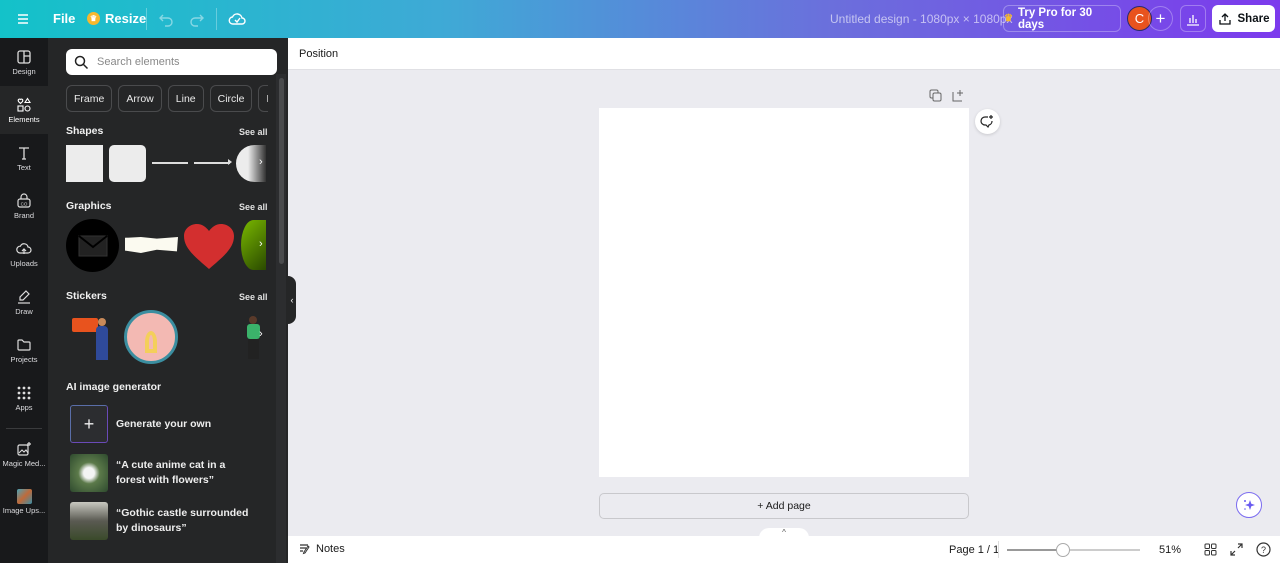 Image resolution: width=1280 pixels, height=563 pixels. What do you see at coordinates (84, 163) in the screenshot?
I see `shape-square` at bounding box center [84, 163].